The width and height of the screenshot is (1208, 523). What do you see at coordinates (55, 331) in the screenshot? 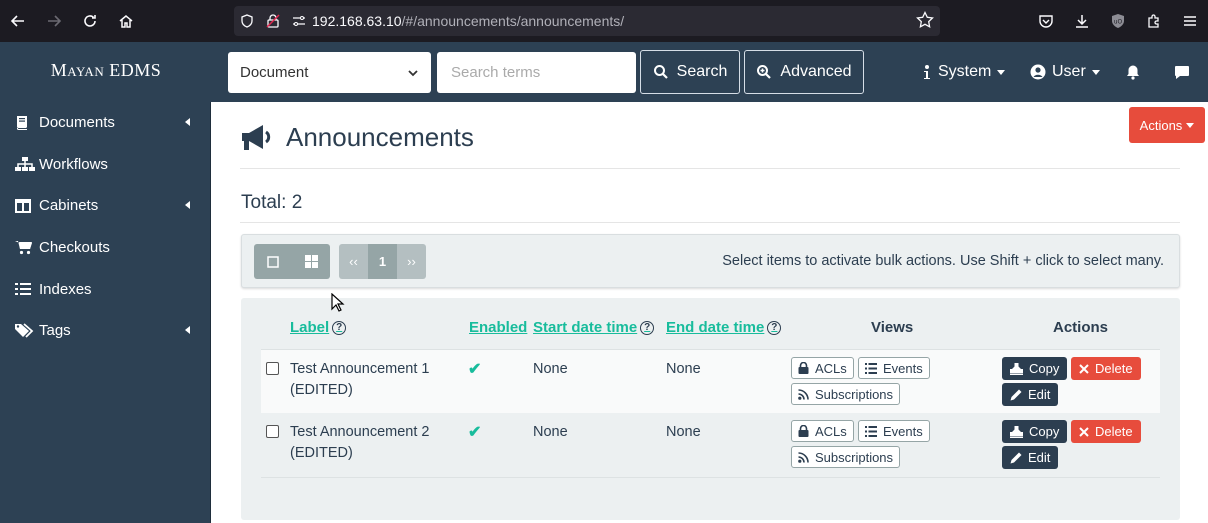
I see `sidebar-item-label: Tags` at bounding box center [55, 331].